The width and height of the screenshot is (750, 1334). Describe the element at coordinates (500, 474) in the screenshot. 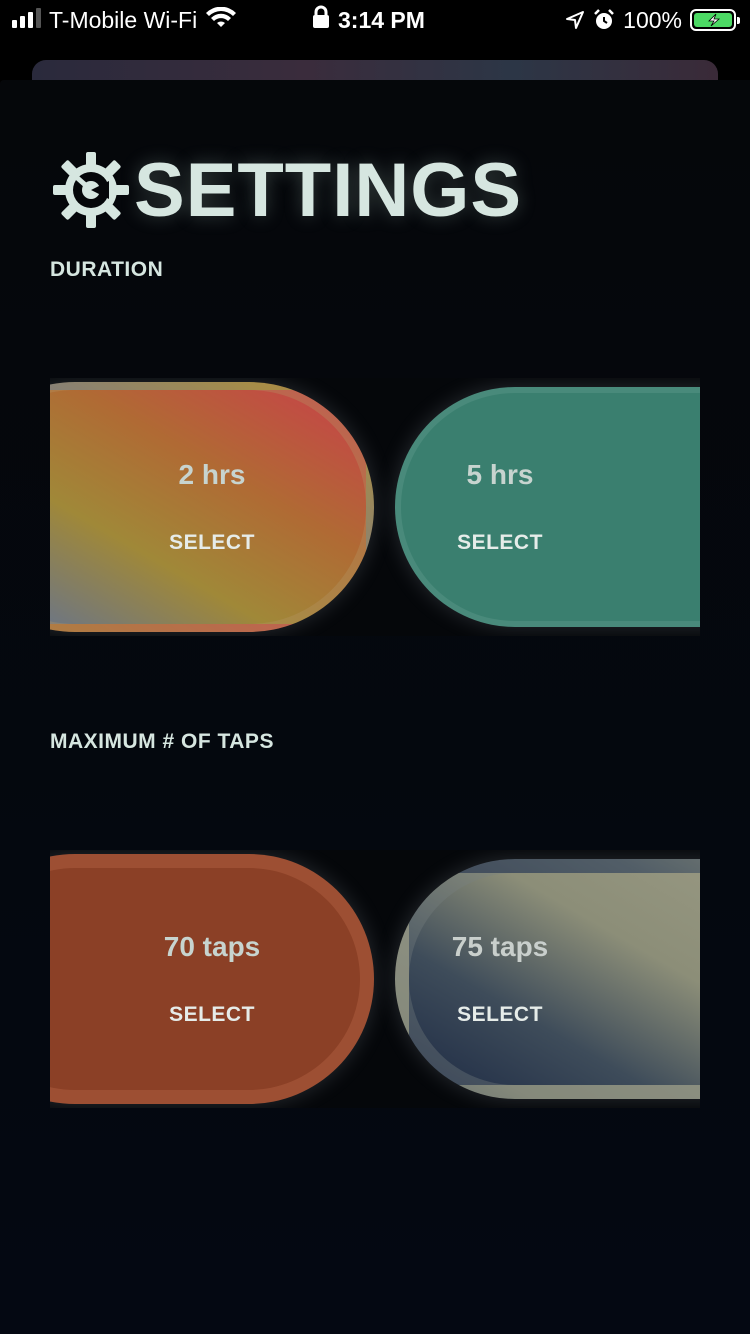

I see `duration-value: 5 hrs` at that location.